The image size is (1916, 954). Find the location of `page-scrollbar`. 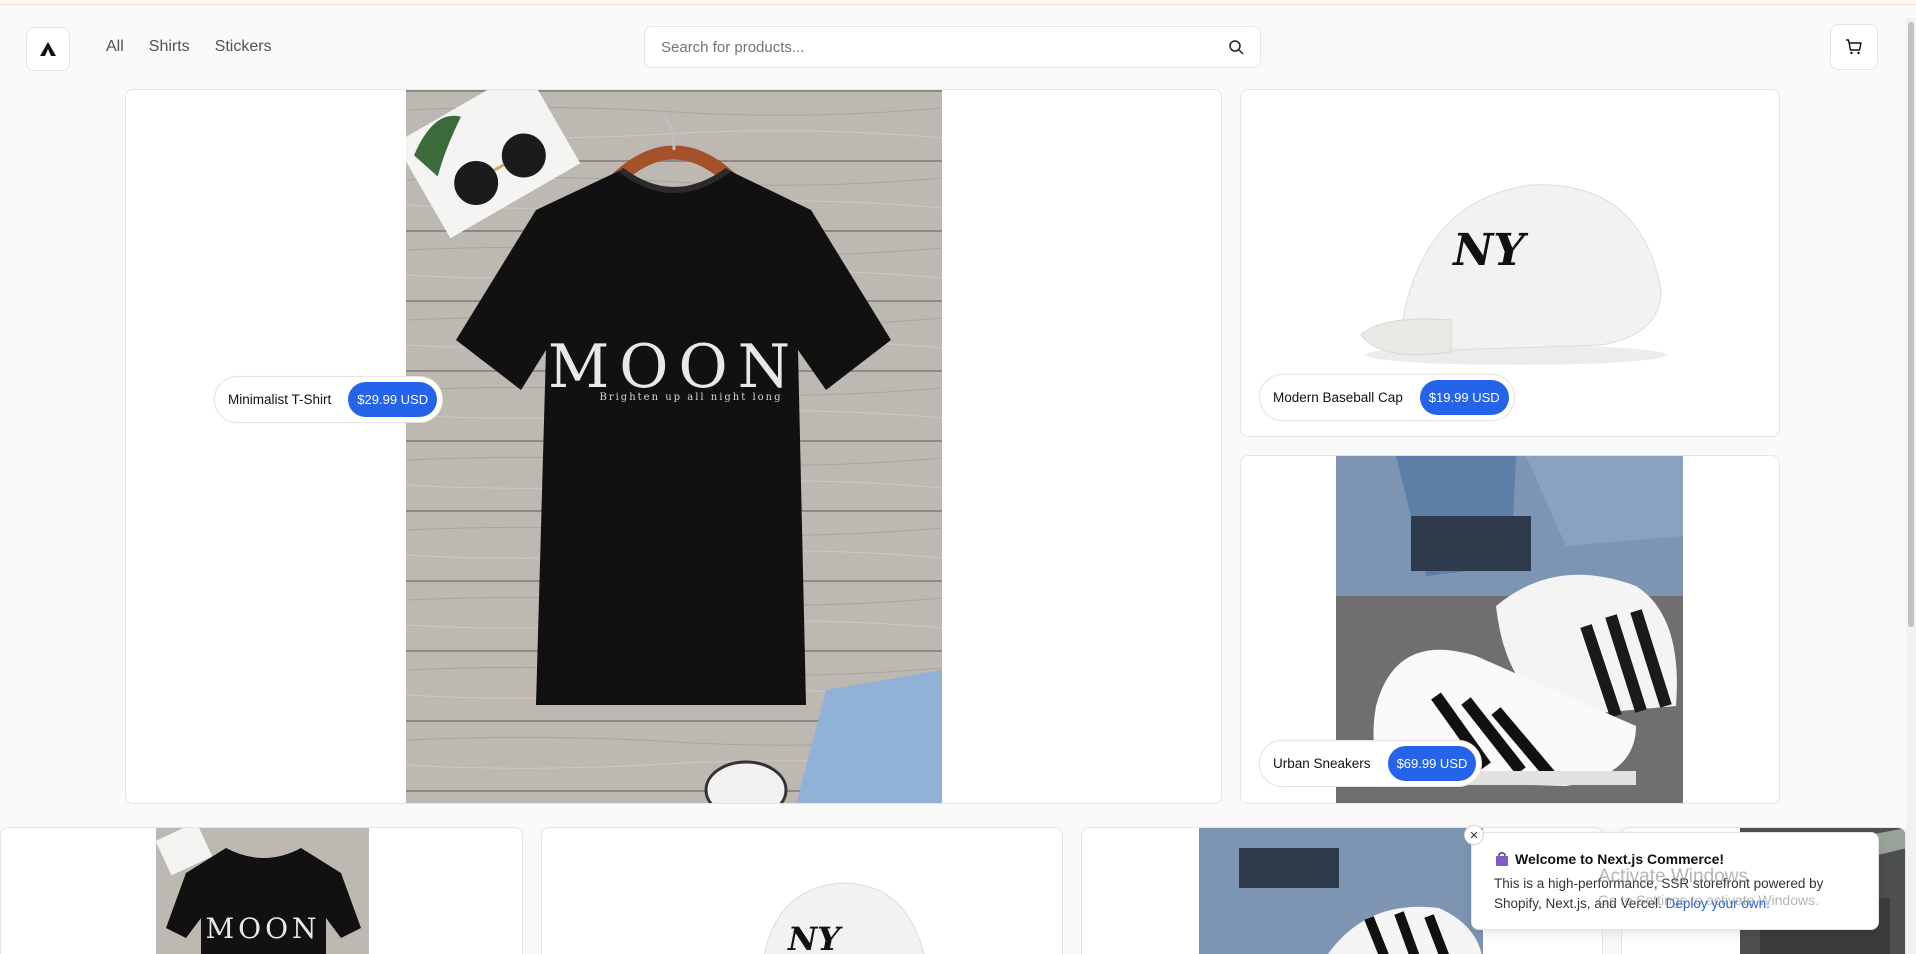

page-scrollbar is located at coordinates (1911, 486).